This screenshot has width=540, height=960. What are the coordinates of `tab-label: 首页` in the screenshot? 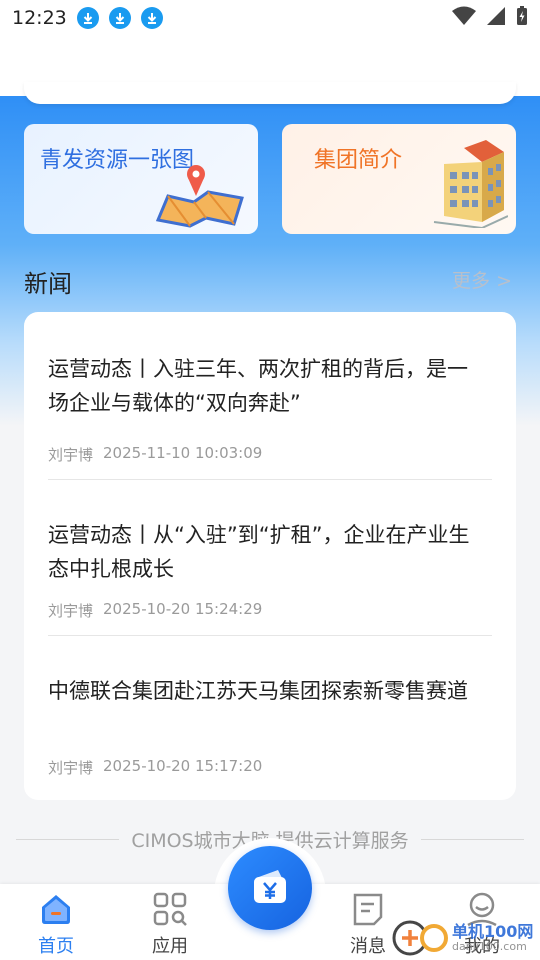 It's located at (56, 946).